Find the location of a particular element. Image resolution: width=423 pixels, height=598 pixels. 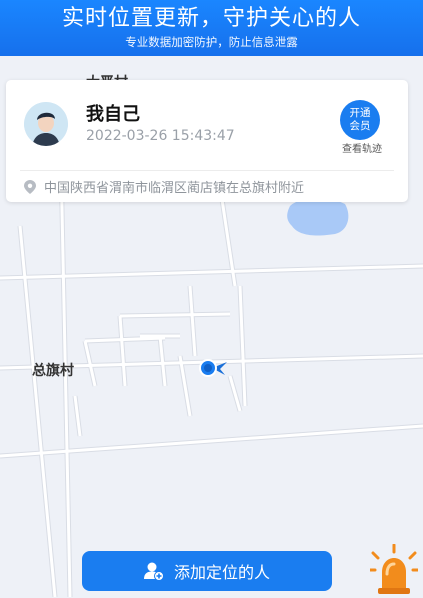

add-person-button: 添加定位的人 is located at coordinates (207, 571).